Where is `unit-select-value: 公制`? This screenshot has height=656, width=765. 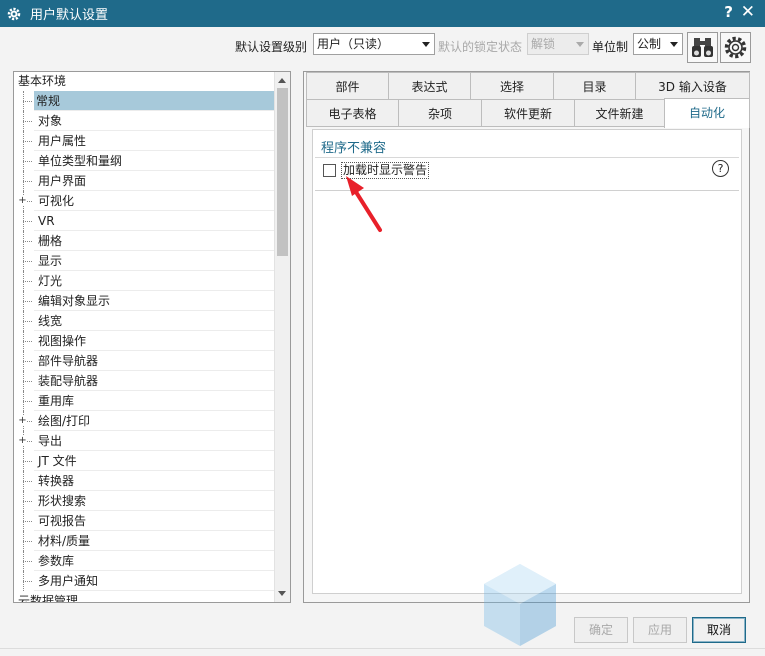
unit-select-value: 公制 is located at coordinates (649, 44).